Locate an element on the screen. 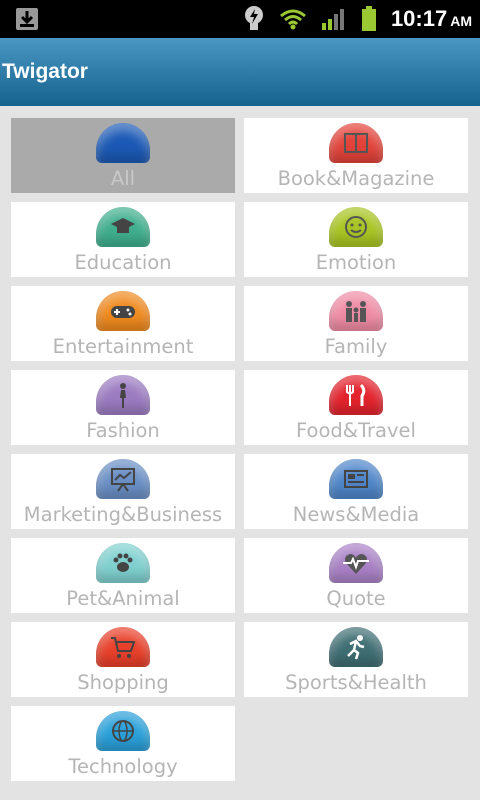  category-tile-all: All is located at coordinates (123, 155).